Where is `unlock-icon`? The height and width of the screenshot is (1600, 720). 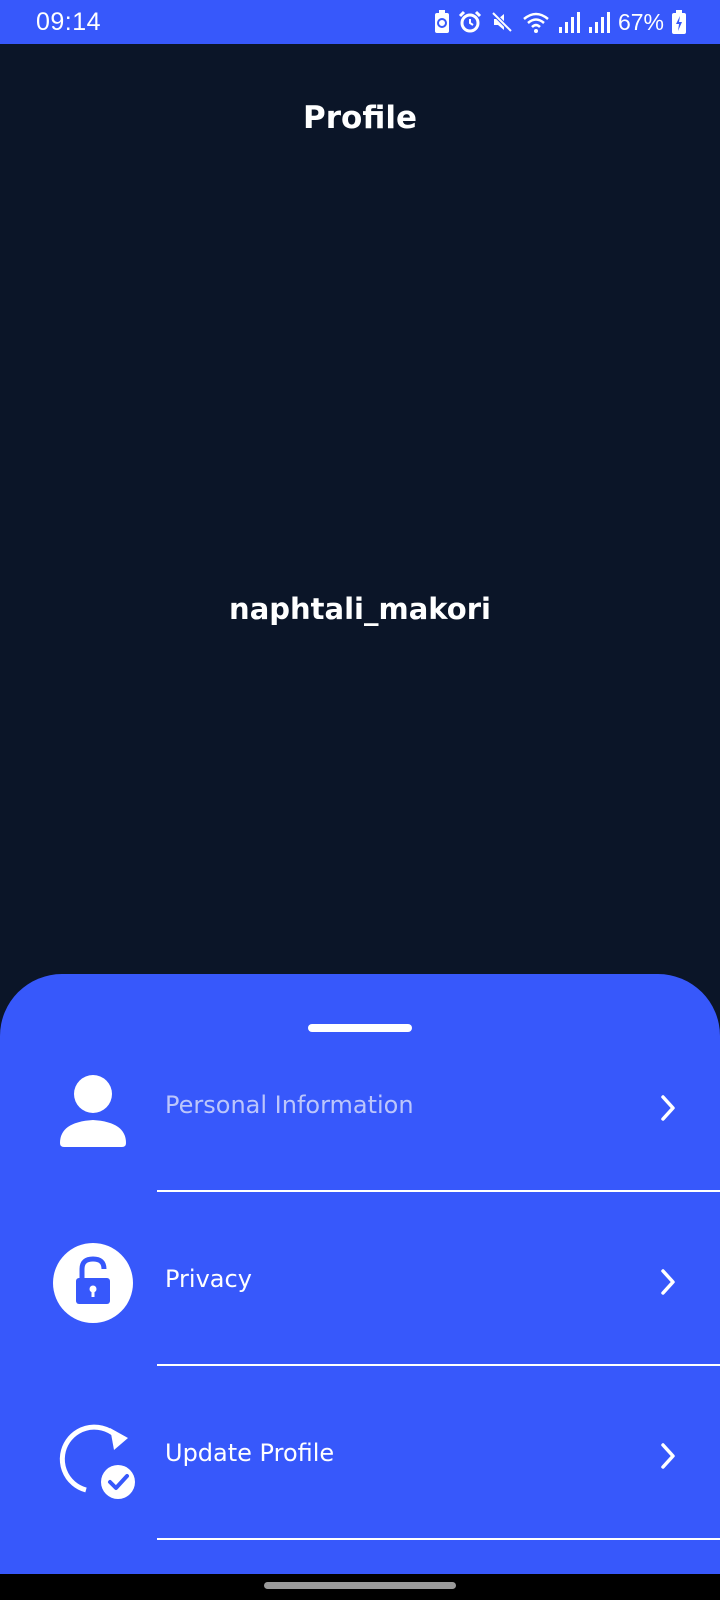 unlock-icon is located at coordinates (93, 1283).